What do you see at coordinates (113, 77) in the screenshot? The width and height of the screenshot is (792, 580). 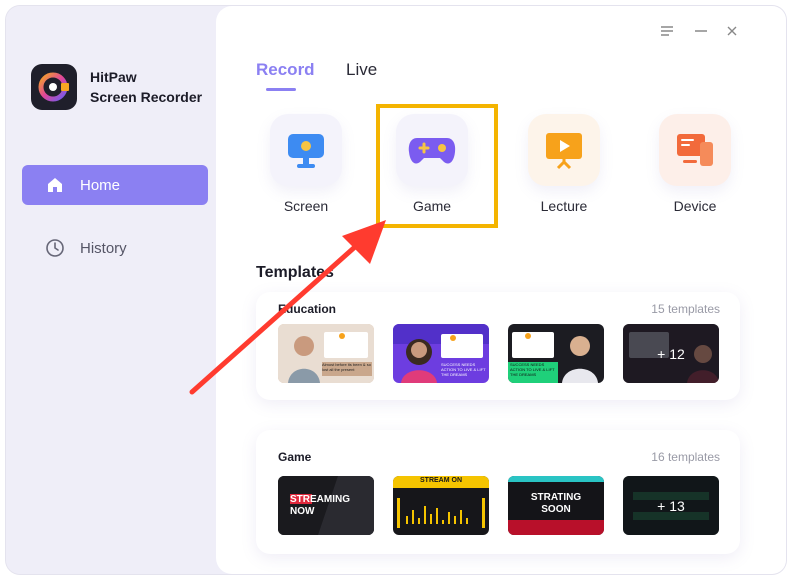 I see `app-name-line1: HitPaw` at bounding box center [113, 77].